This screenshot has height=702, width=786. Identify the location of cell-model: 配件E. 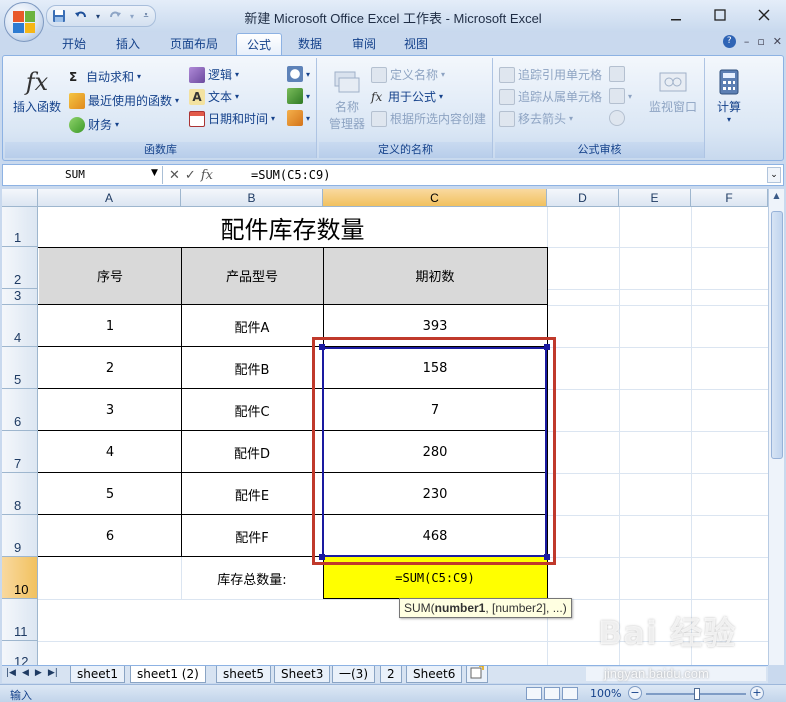
(252, 494).